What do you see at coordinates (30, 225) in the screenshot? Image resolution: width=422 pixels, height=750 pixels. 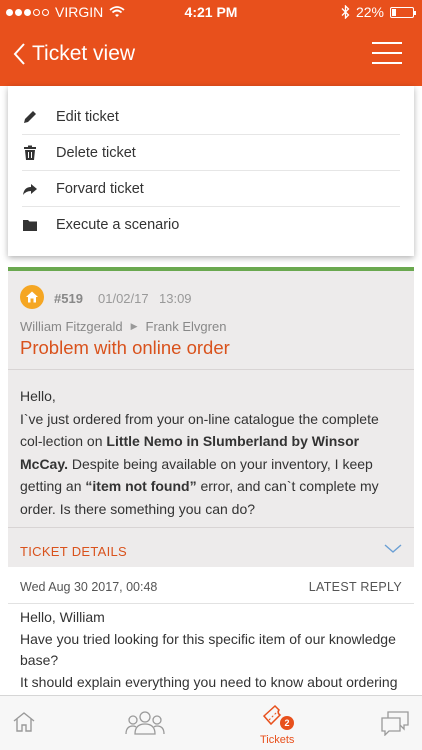 I see `folder-icon` at bounding box center [30, 225].